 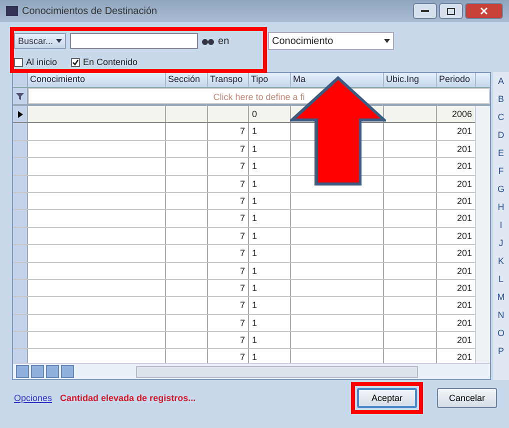 I want to click on app-icon, so click(x=12, y=11).